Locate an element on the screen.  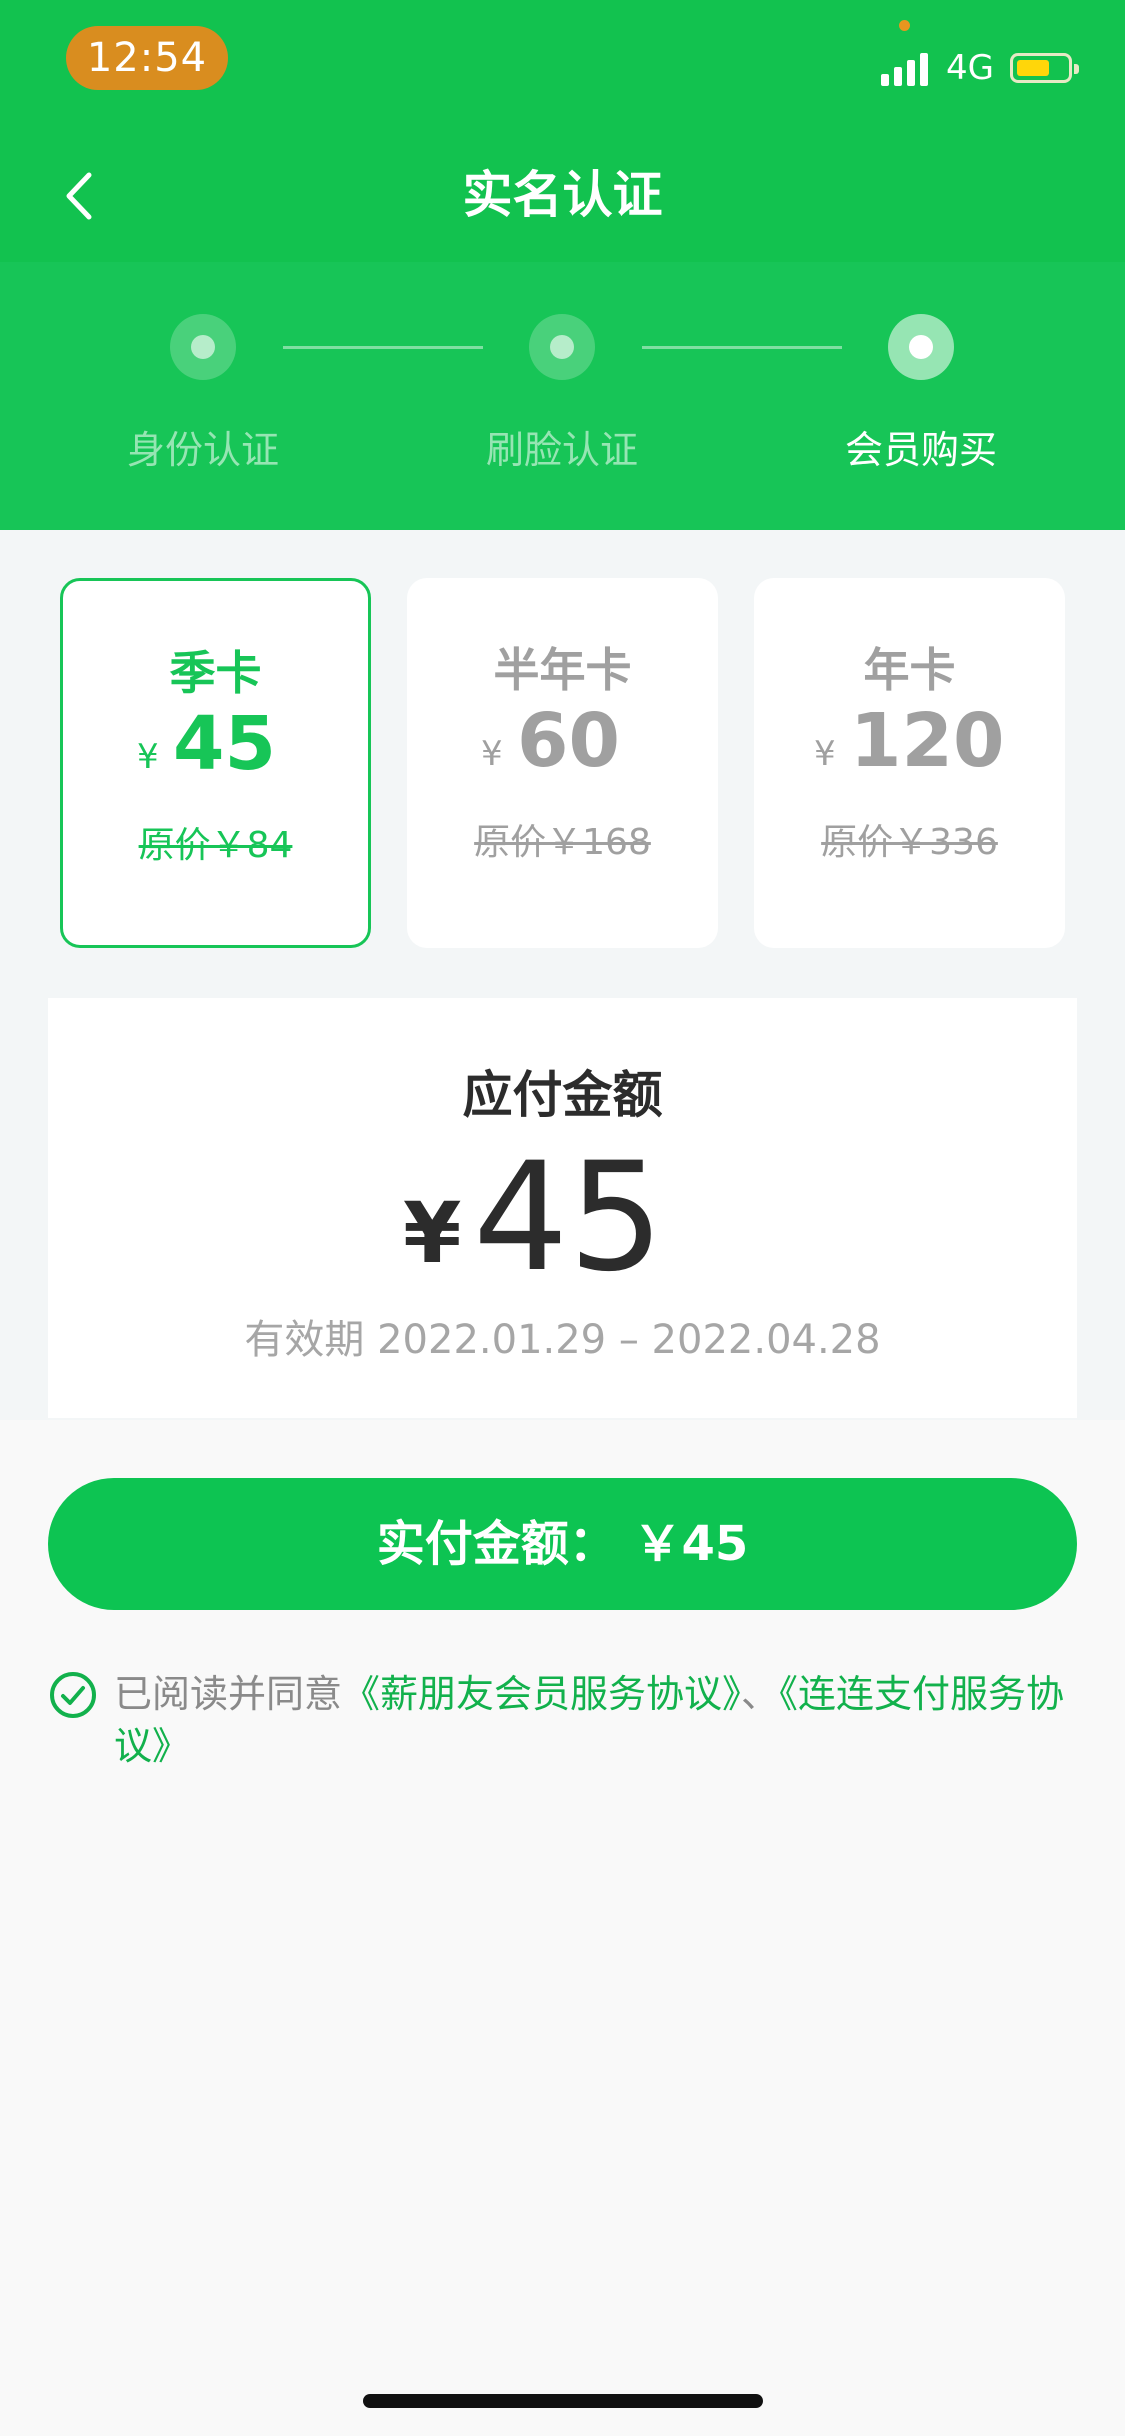
plan-name: 季卡 is located at coordinates (215, 673).